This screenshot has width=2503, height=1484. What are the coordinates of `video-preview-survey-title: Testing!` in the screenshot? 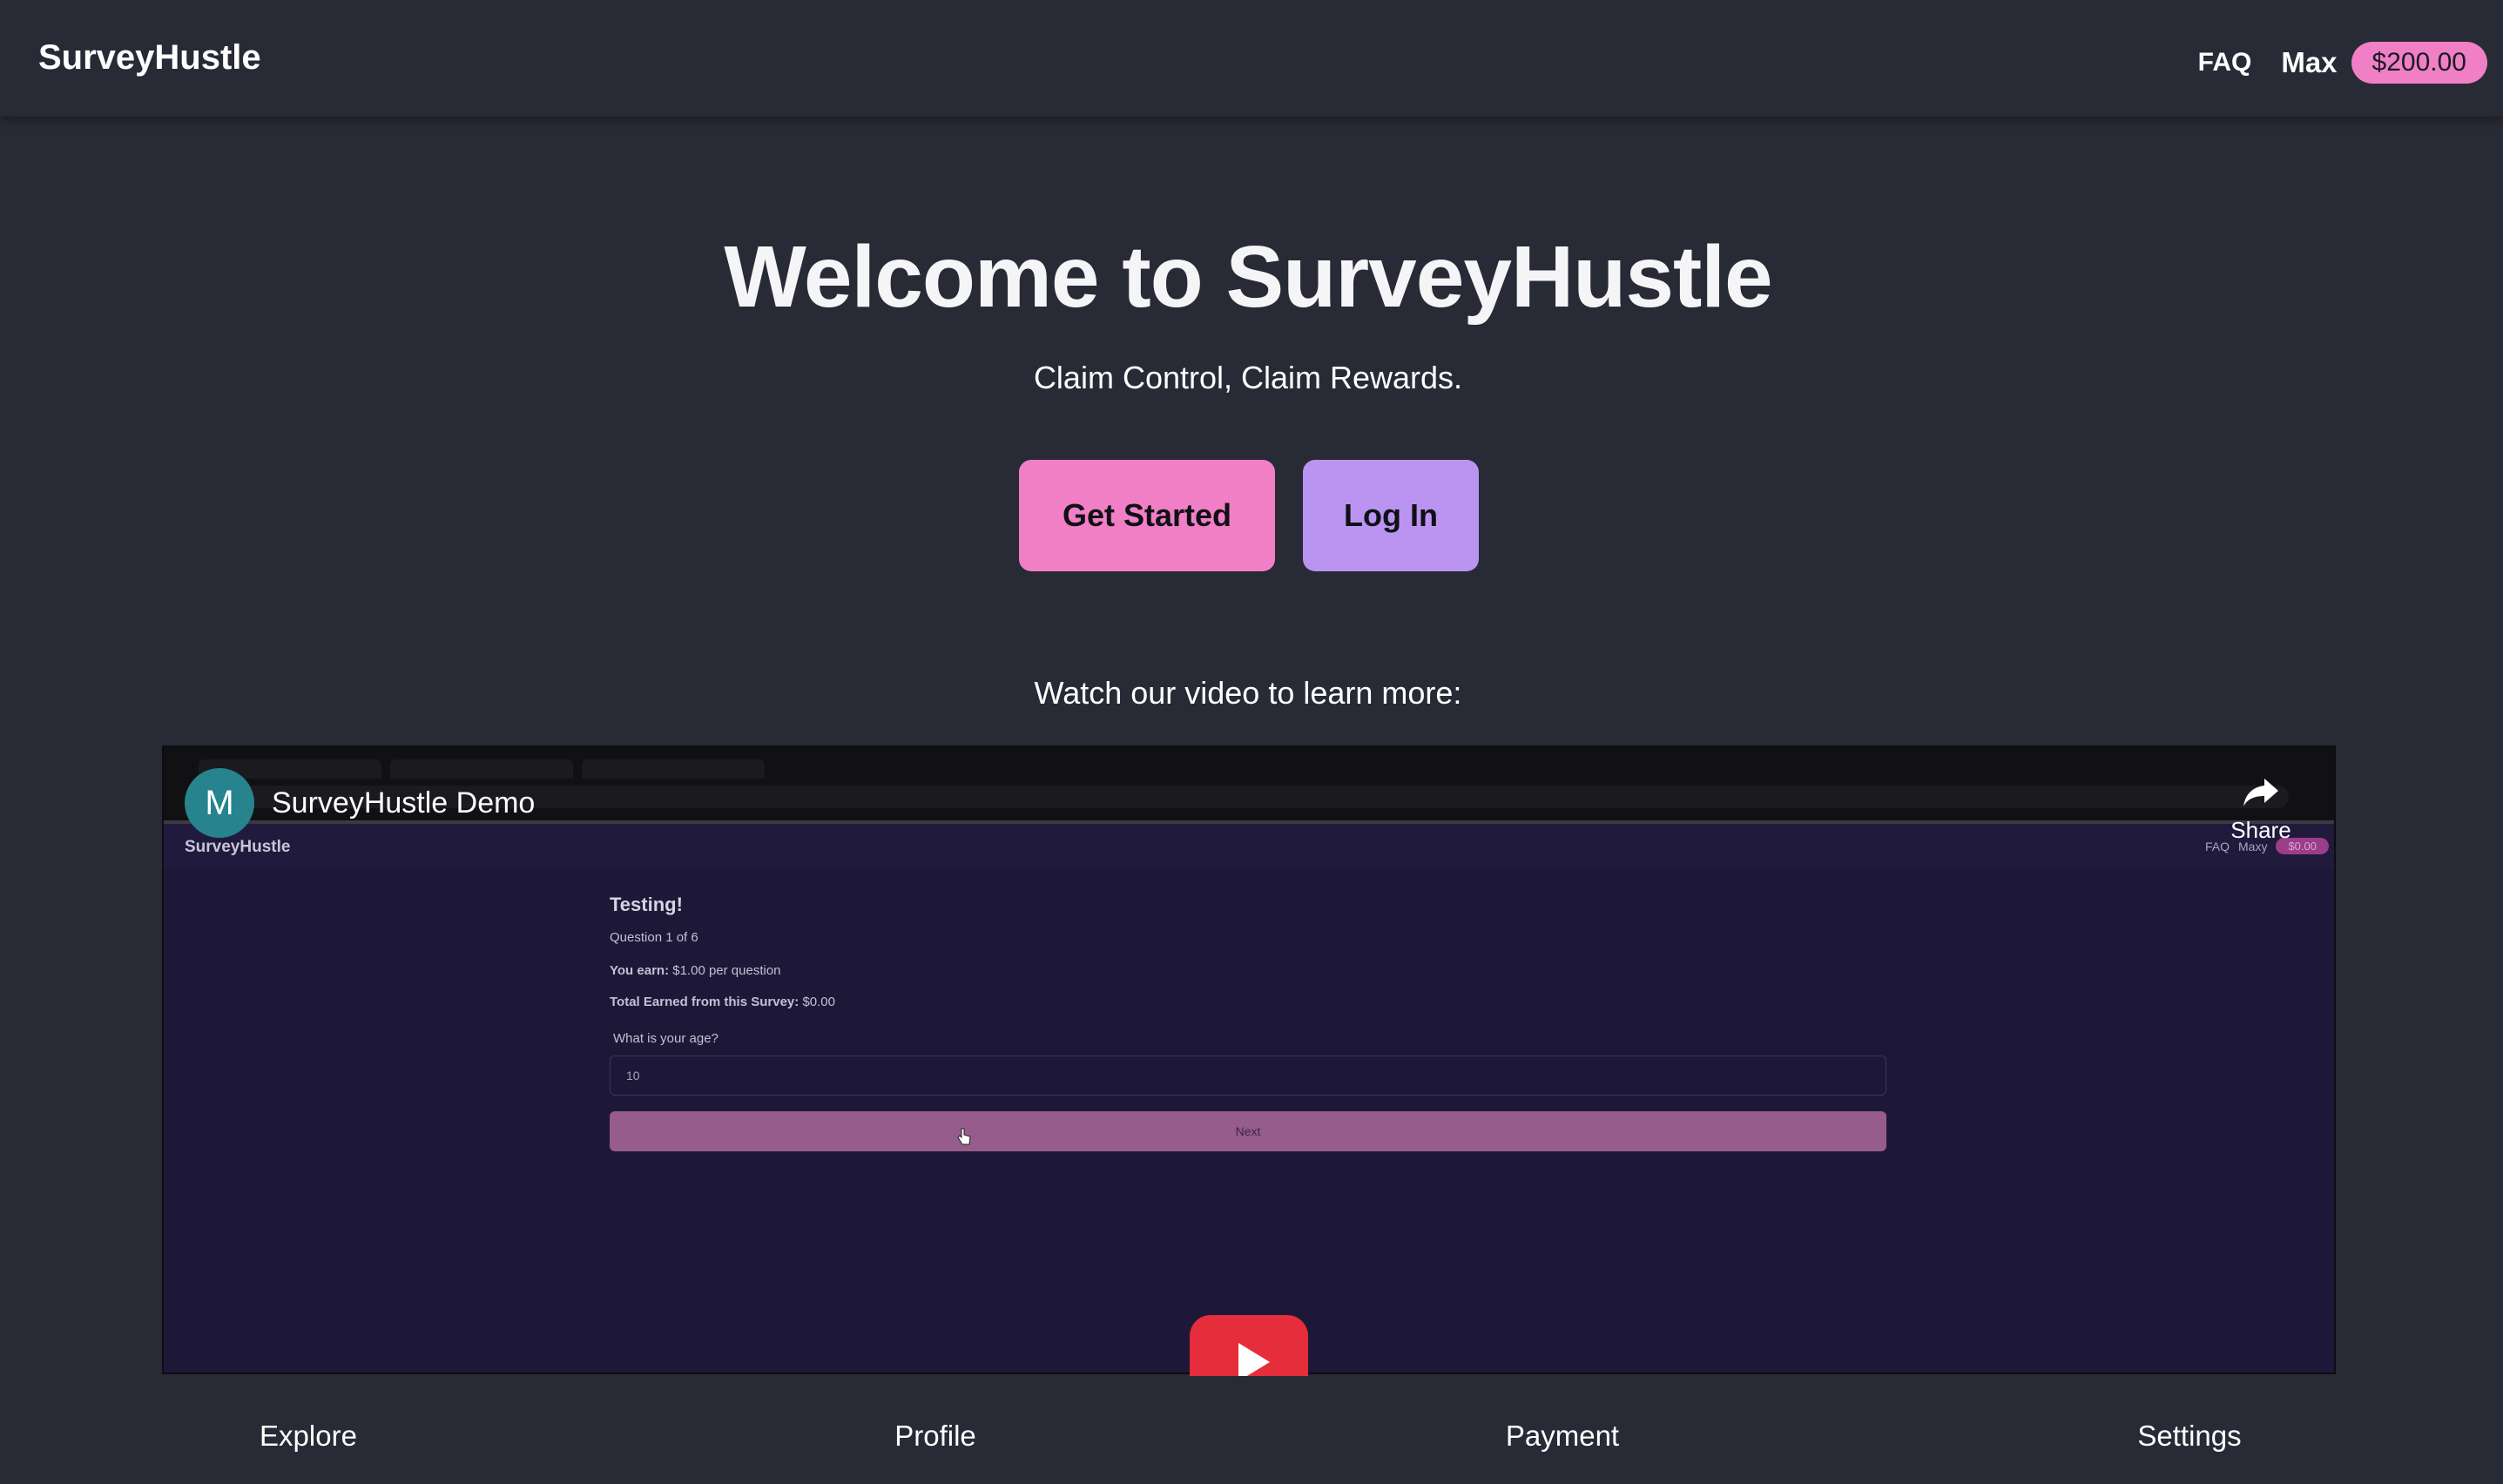 It's located at (646, 904).